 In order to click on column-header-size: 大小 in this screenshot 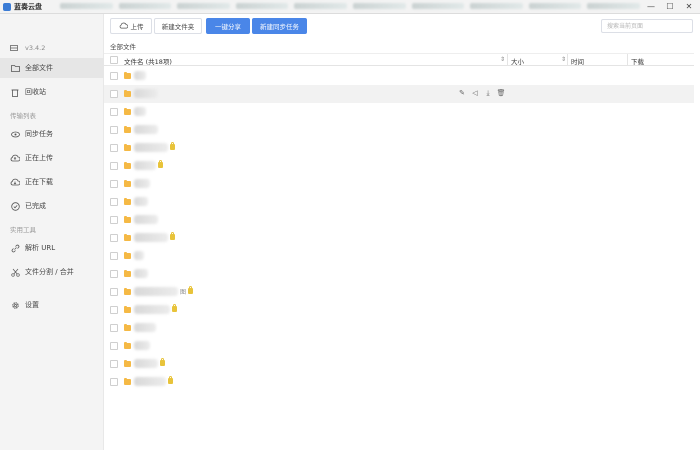, I will do `click(517, 61)`.